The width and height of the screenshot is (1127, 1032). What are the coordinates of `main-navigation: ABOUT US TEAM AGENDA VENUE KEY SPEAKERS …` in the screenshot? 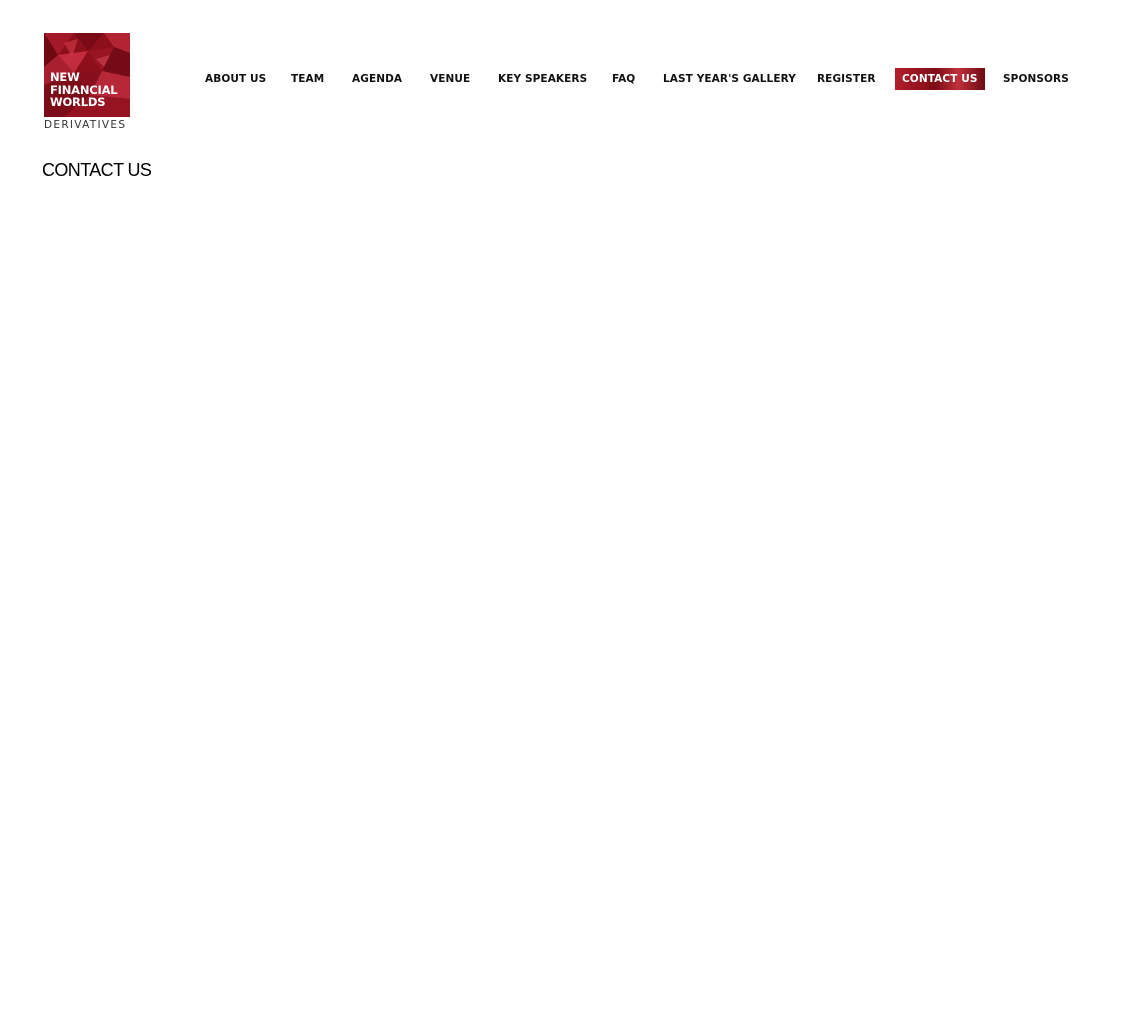 It's located at (563, 79).